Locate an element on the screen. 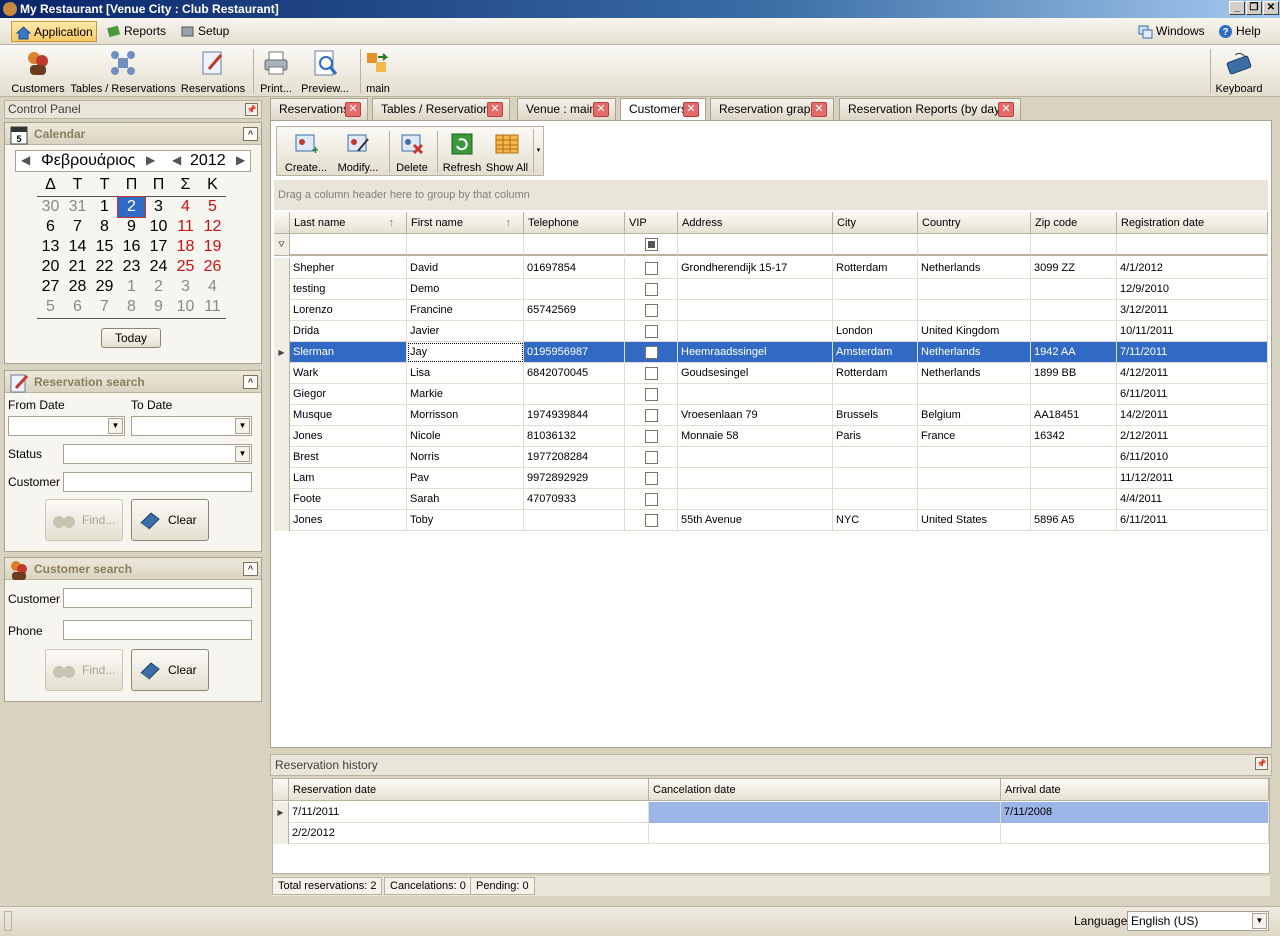 This screenshot has height=936, width=1280. calendar-day: 19 is located at coordinates (212, 247).